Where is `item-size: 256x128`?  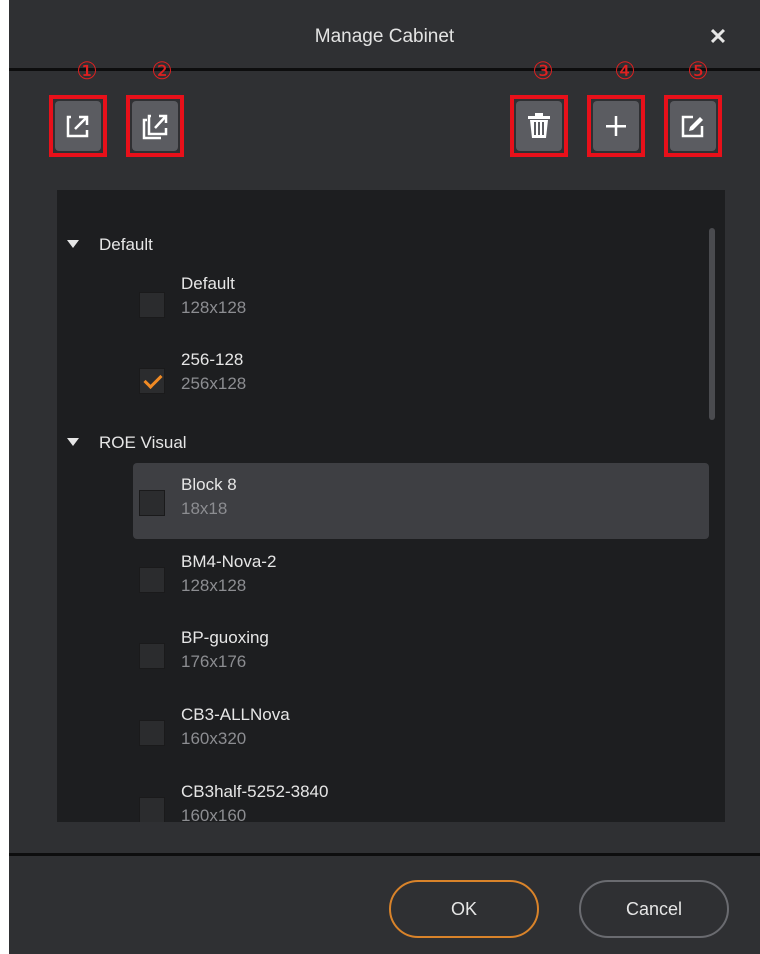 item-size: 256x128 is located at coordinates (214, 383).